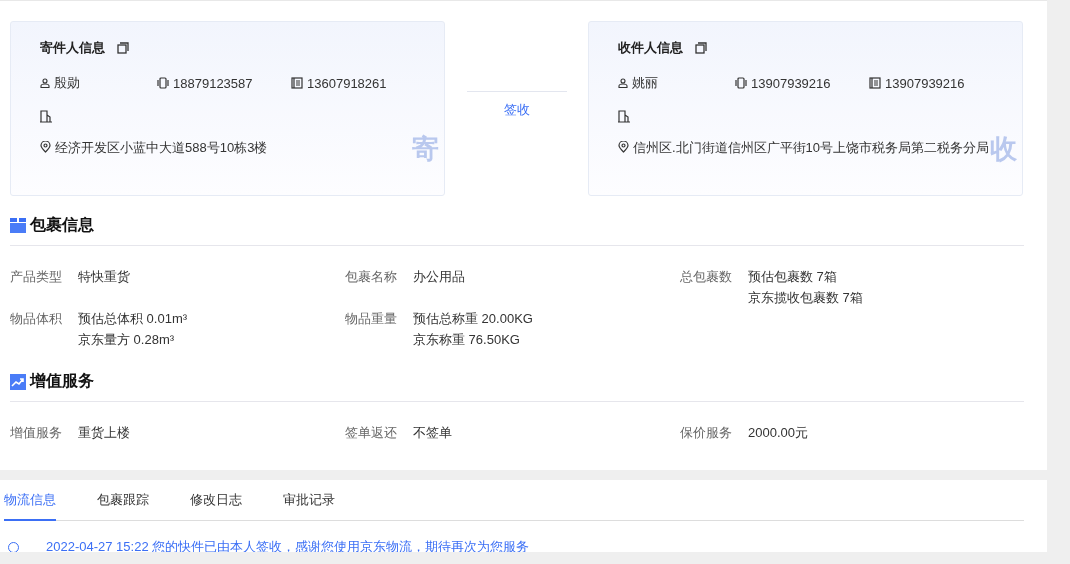 Image resolution: width=1070 pixels, height=564 pixels. Describe the element at coordinates (1003, 149) in the screenshot. I see `card-watermark-glyph: 收` at that location.